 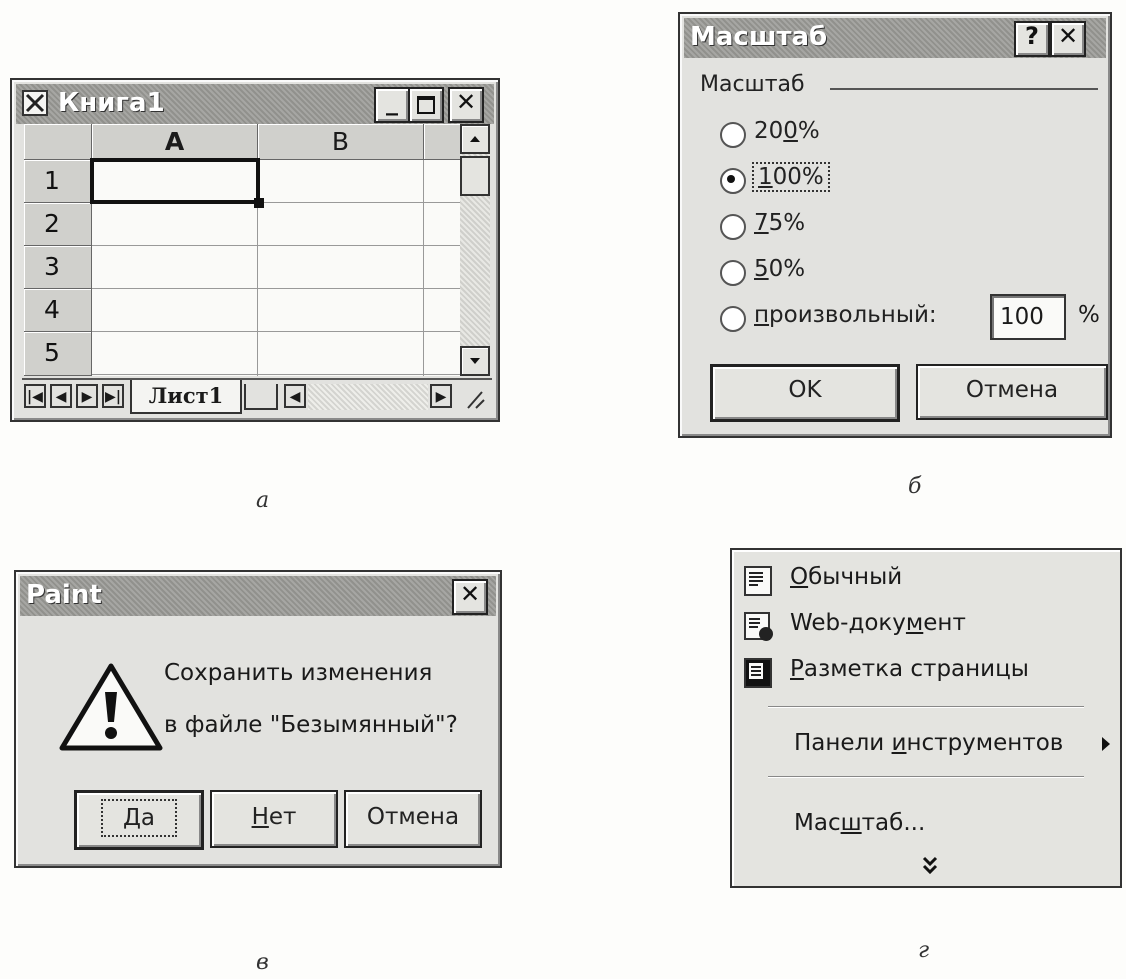 I want to click on last-sheet-button: ▶|, so click(x=113, y=396).